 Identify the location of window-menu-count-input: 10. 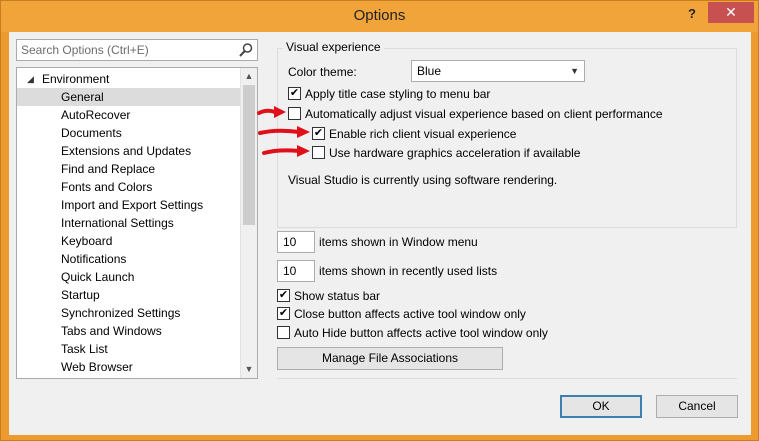
(296, 242).